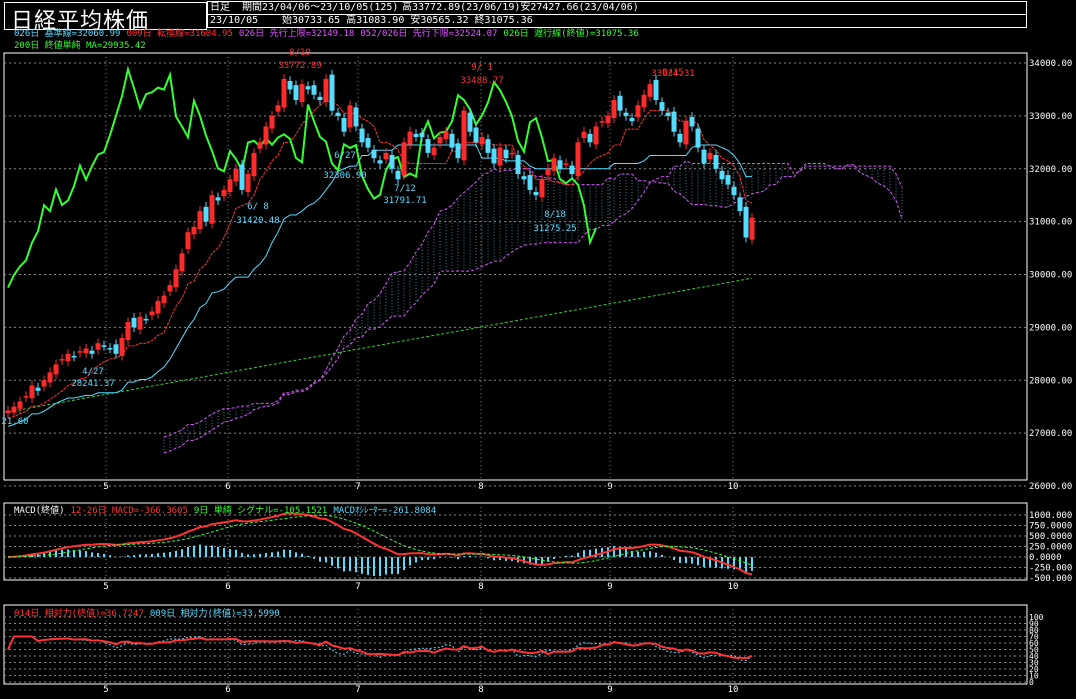  I want to click on period-high-low: 高33772.89(23/06/19)安27427.66(23/04/06), so click(520, 7).